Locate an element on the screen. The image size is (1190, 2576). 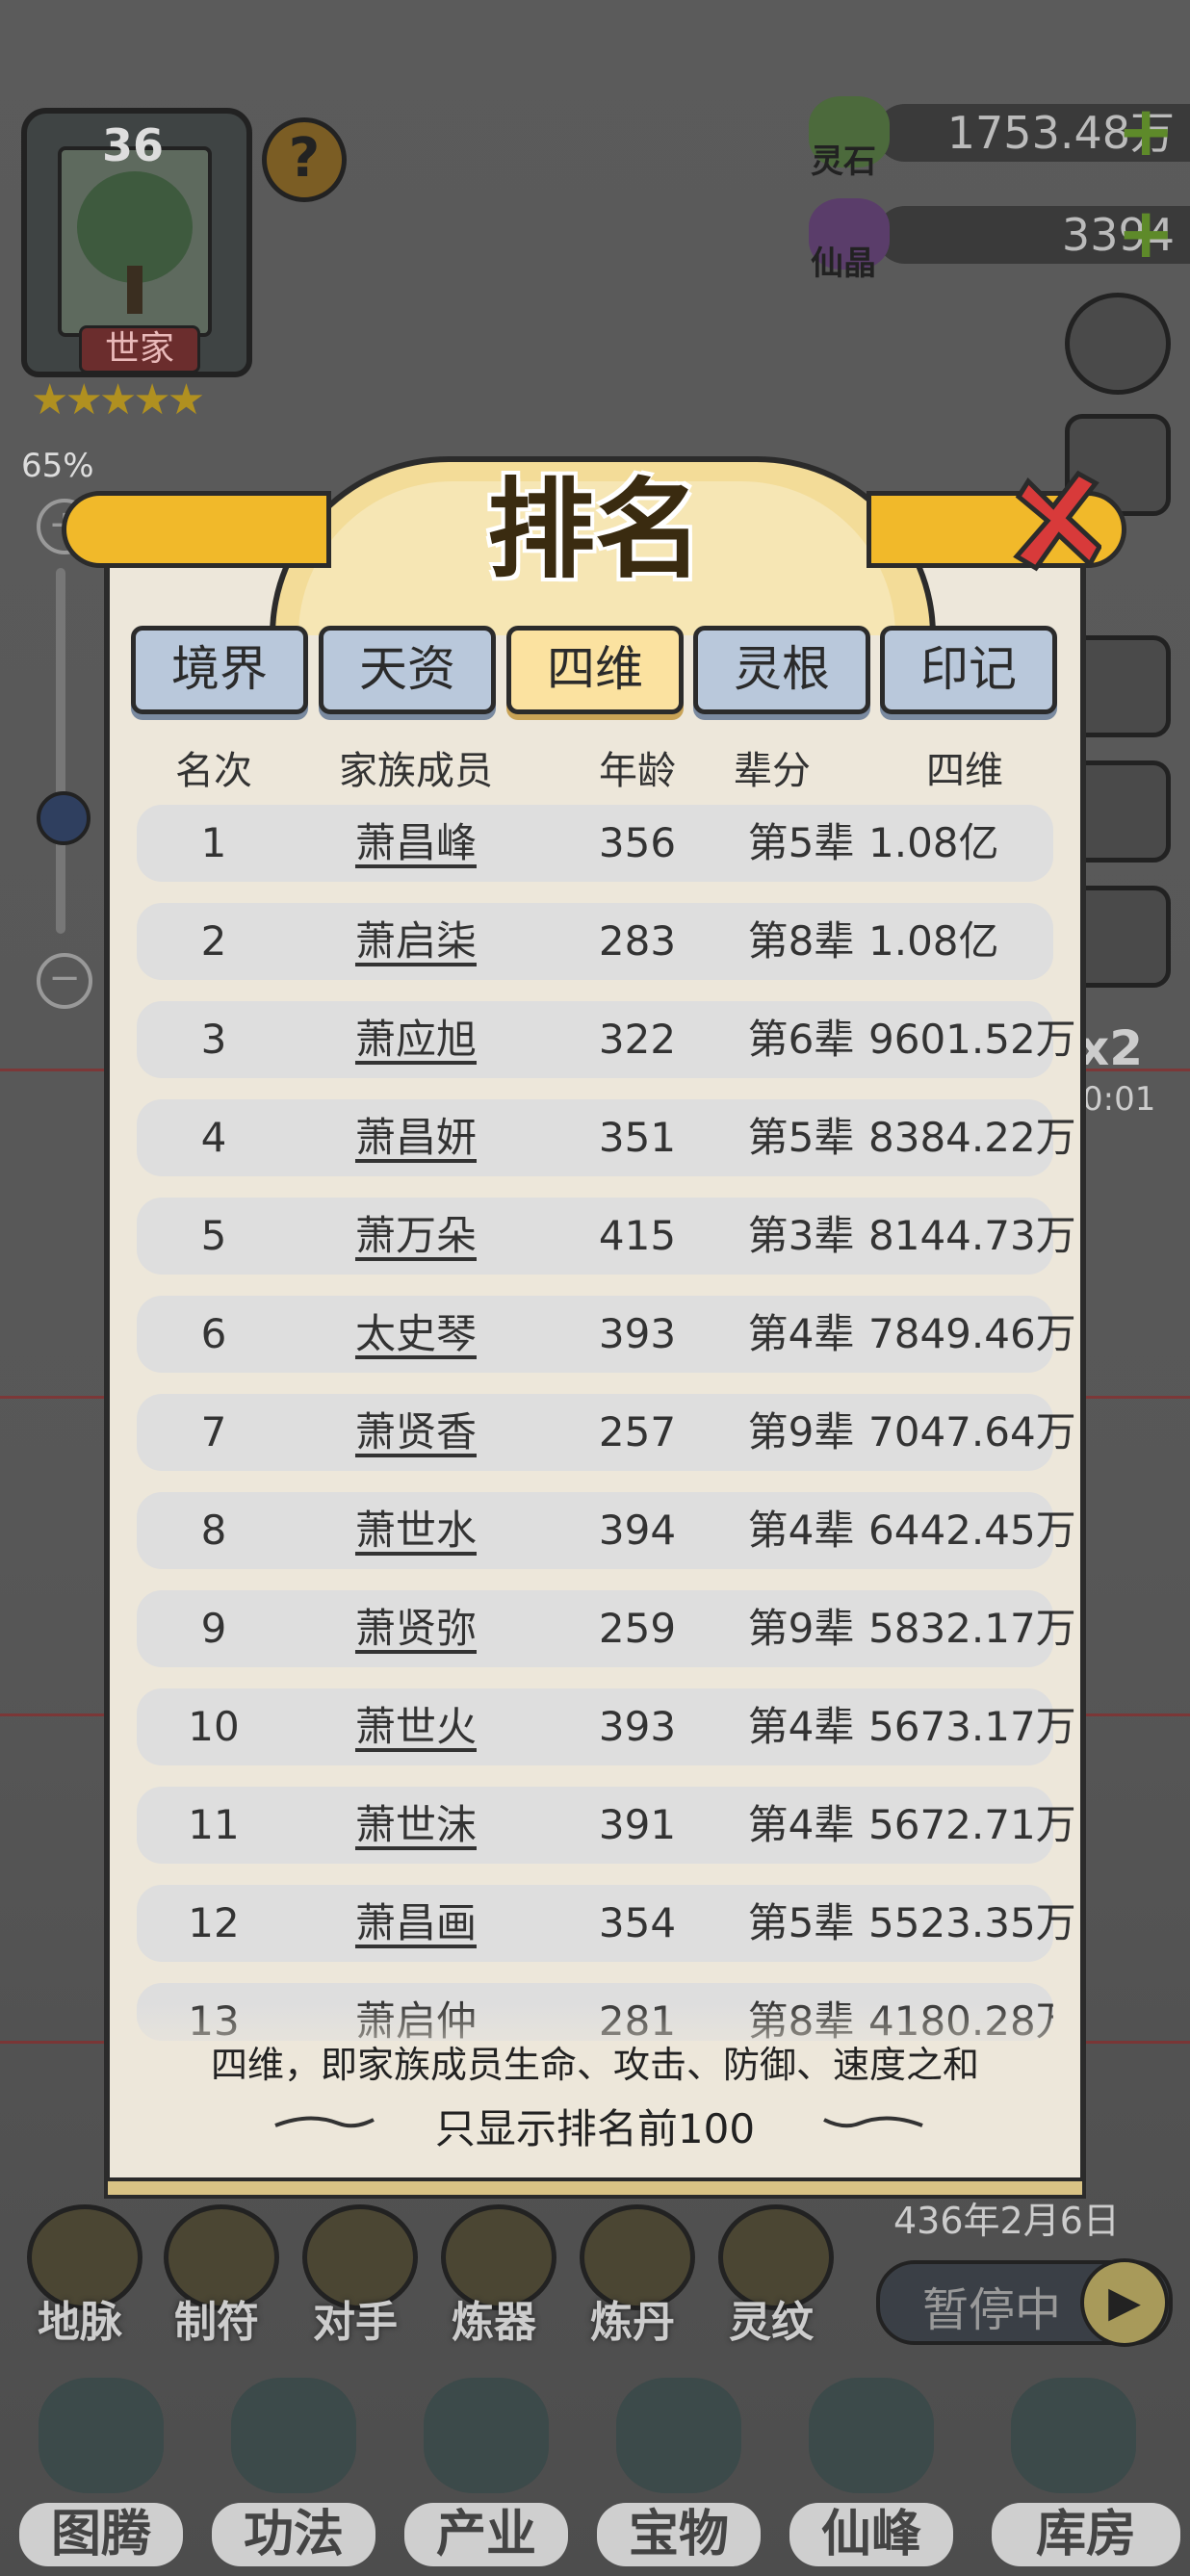
tool-label: 炼器 is located at coordinates (494, 2322).